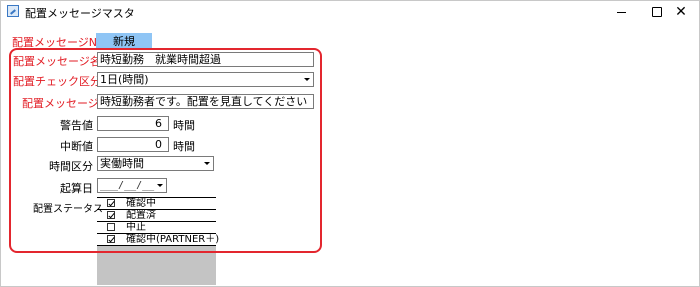 The height and width of the screenshot is (287, 700). Describe the element at coordinates (141, 215) in the screenshot. I see `status-item-label: 配置済` at that location.